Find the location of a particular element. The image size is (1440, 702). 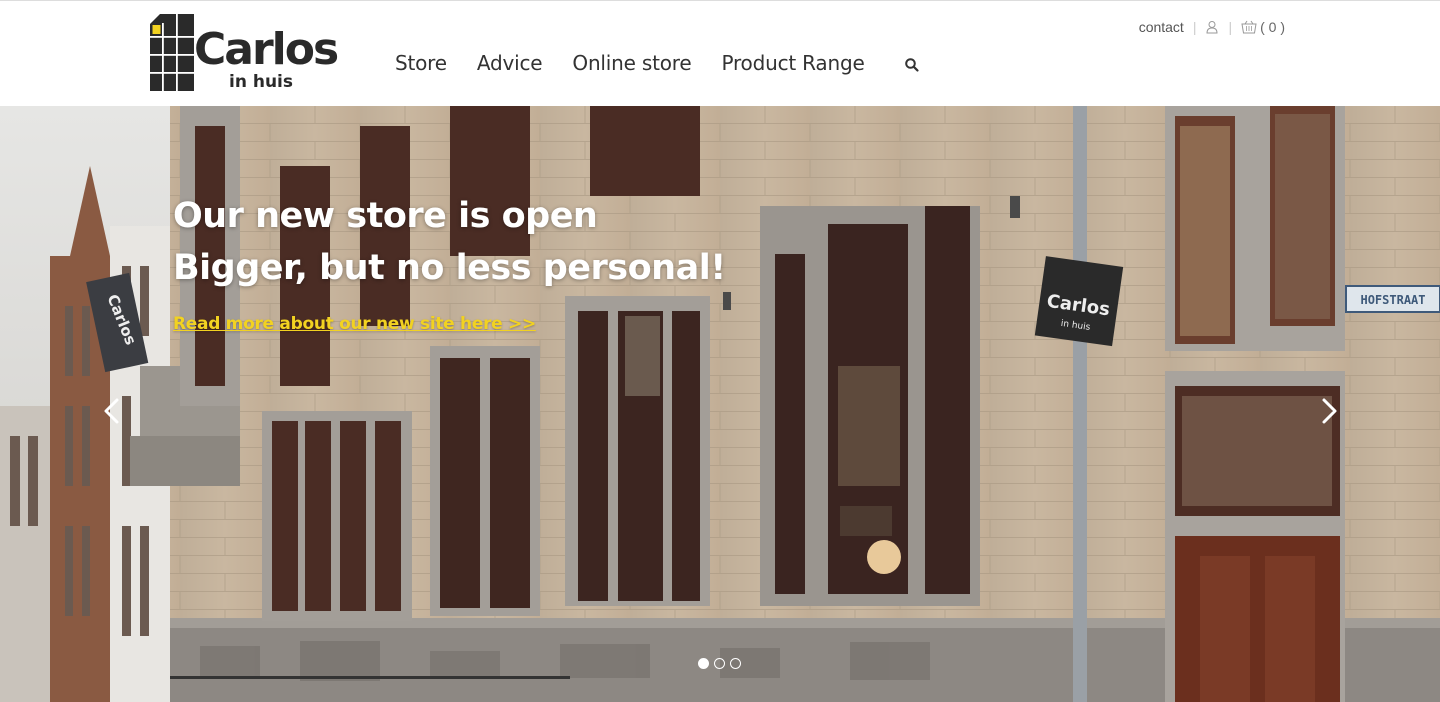

logo-grid-icon is located at coordinates (172, 52).